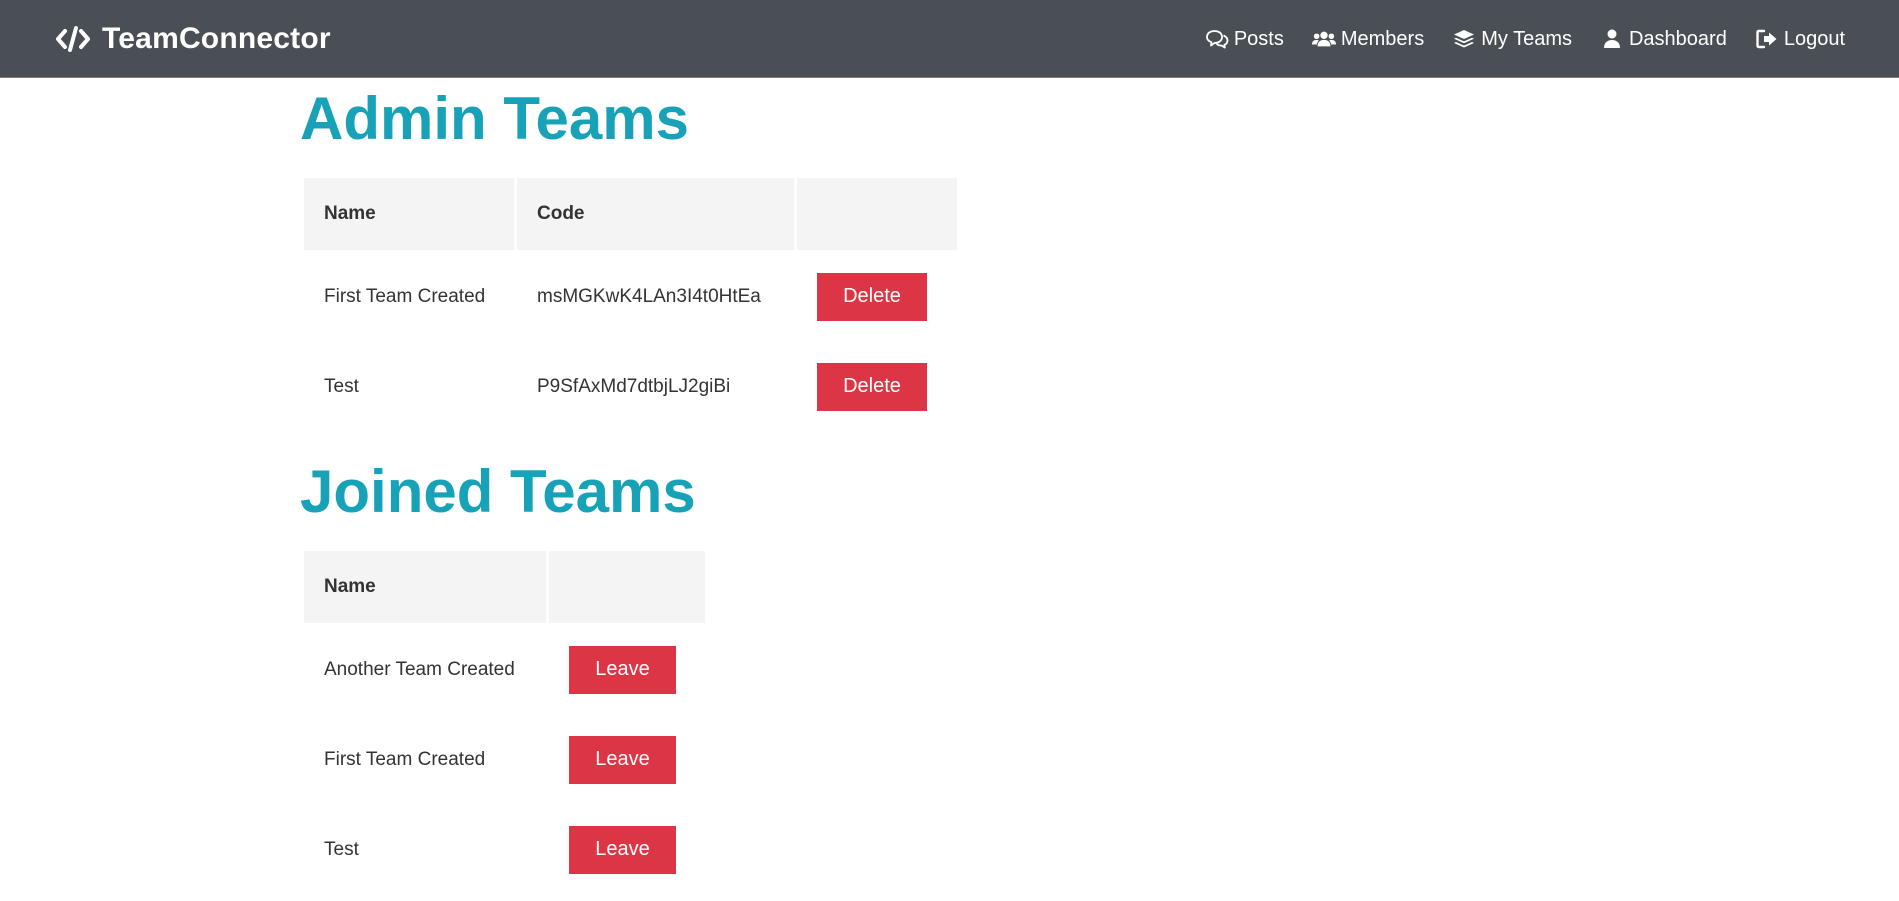 This screenshot has height=901, width=1899. Describe the element at coordinates (1814, 38) in the screenshot. I see `nav-link-label: Logout` at that location.